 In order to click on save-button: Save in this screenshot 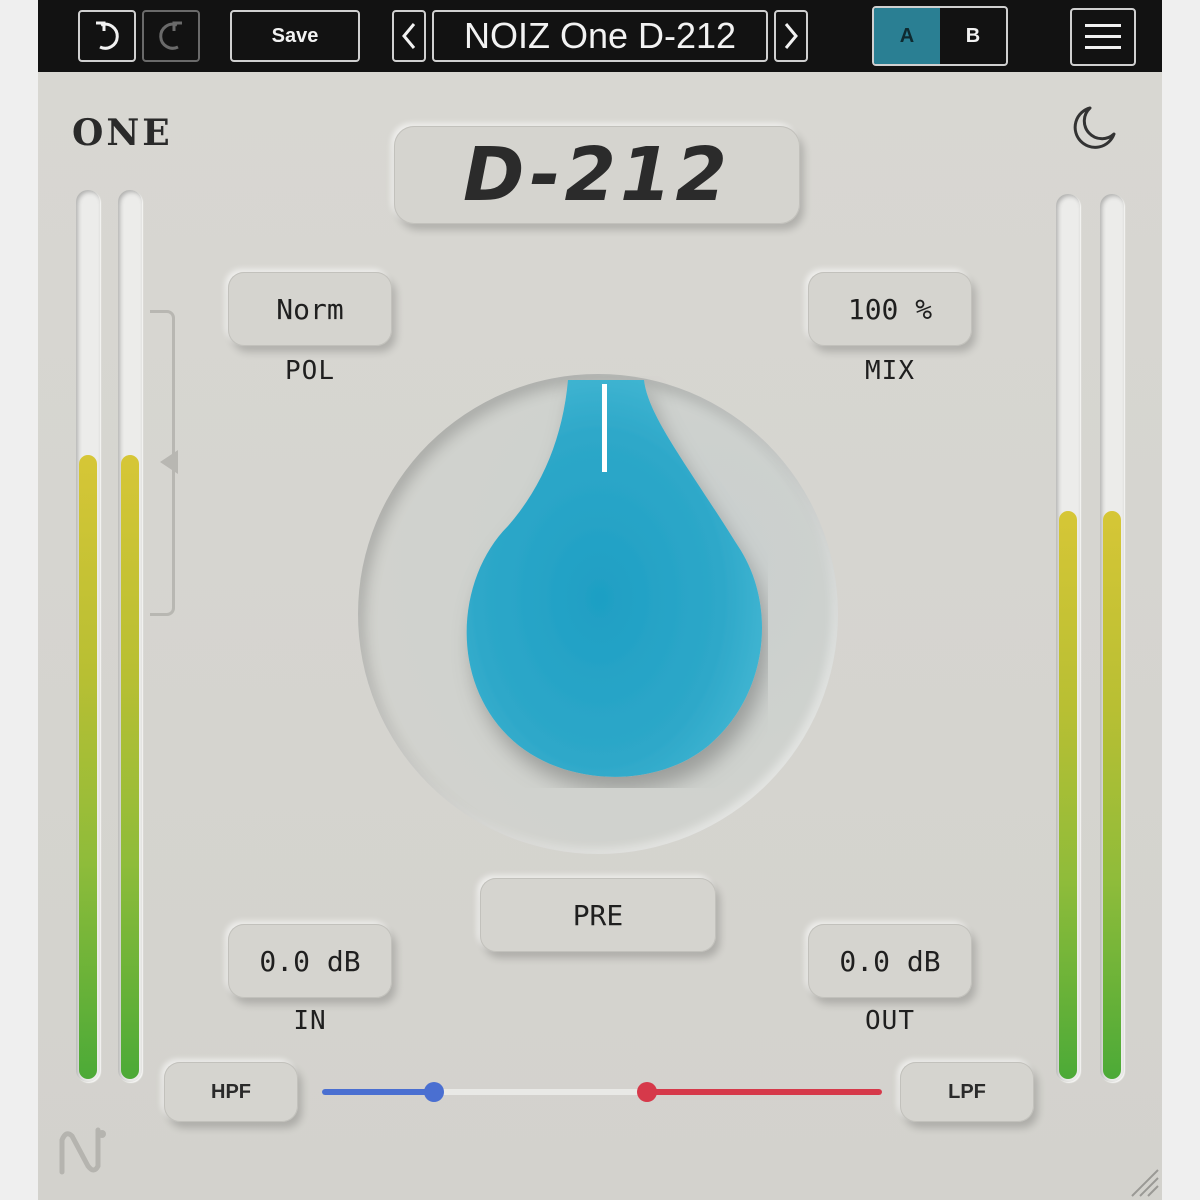, I will do `click(295, 36)`.